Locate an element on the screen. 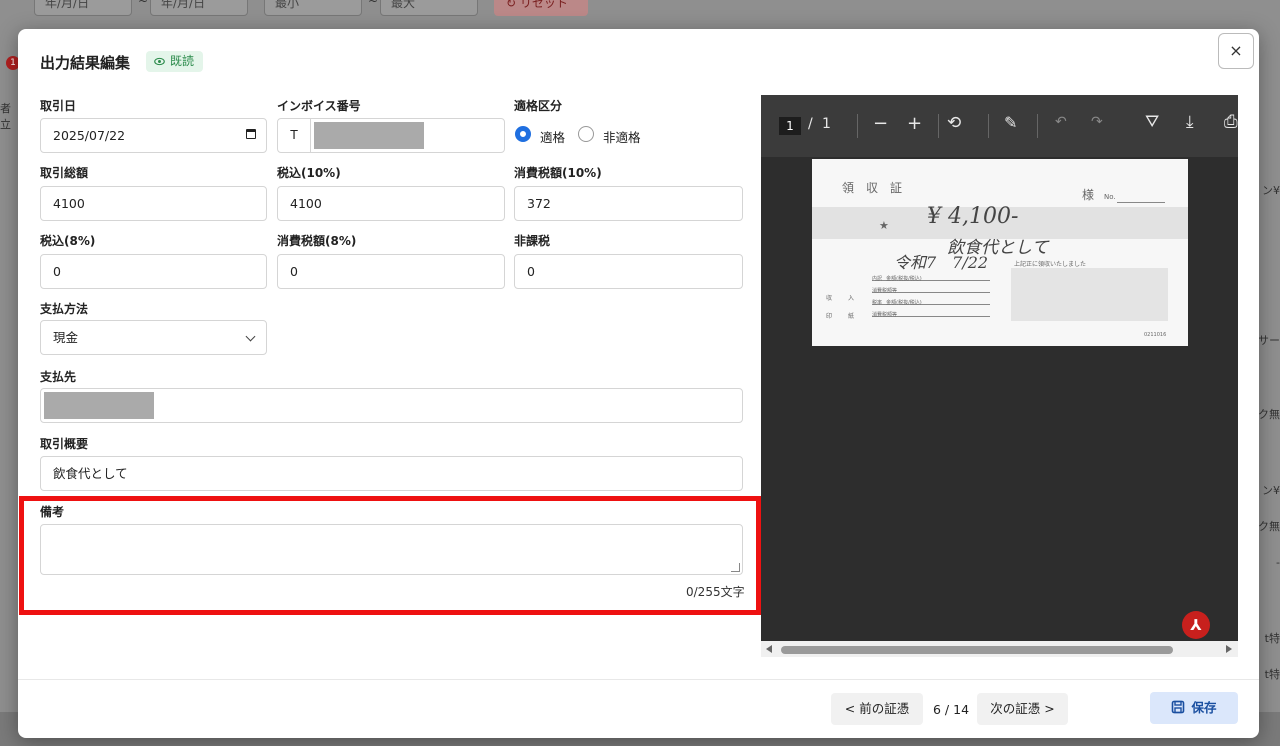  tax-amount-8-input: 0 is located at coordinates (391, 271).